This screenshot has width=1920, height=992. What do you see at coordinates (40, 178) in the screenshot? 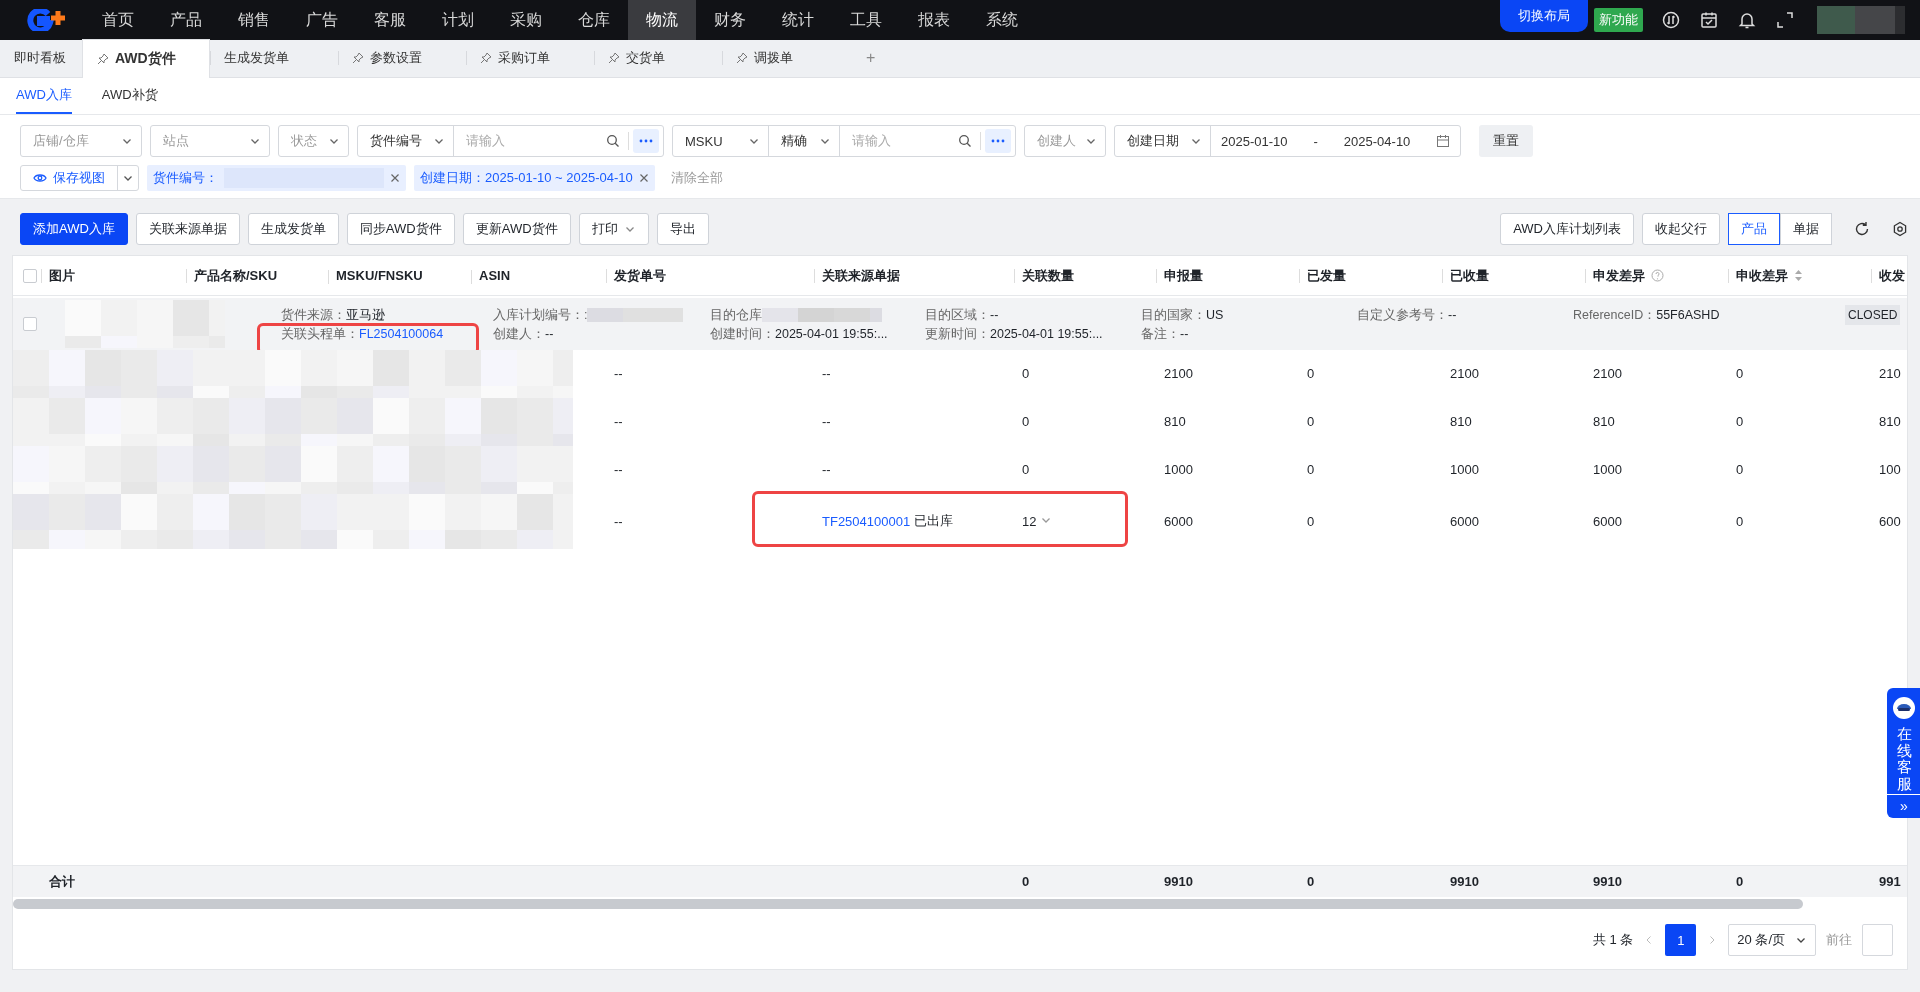
I see `eye-icon` at bounding box center [40, 178].